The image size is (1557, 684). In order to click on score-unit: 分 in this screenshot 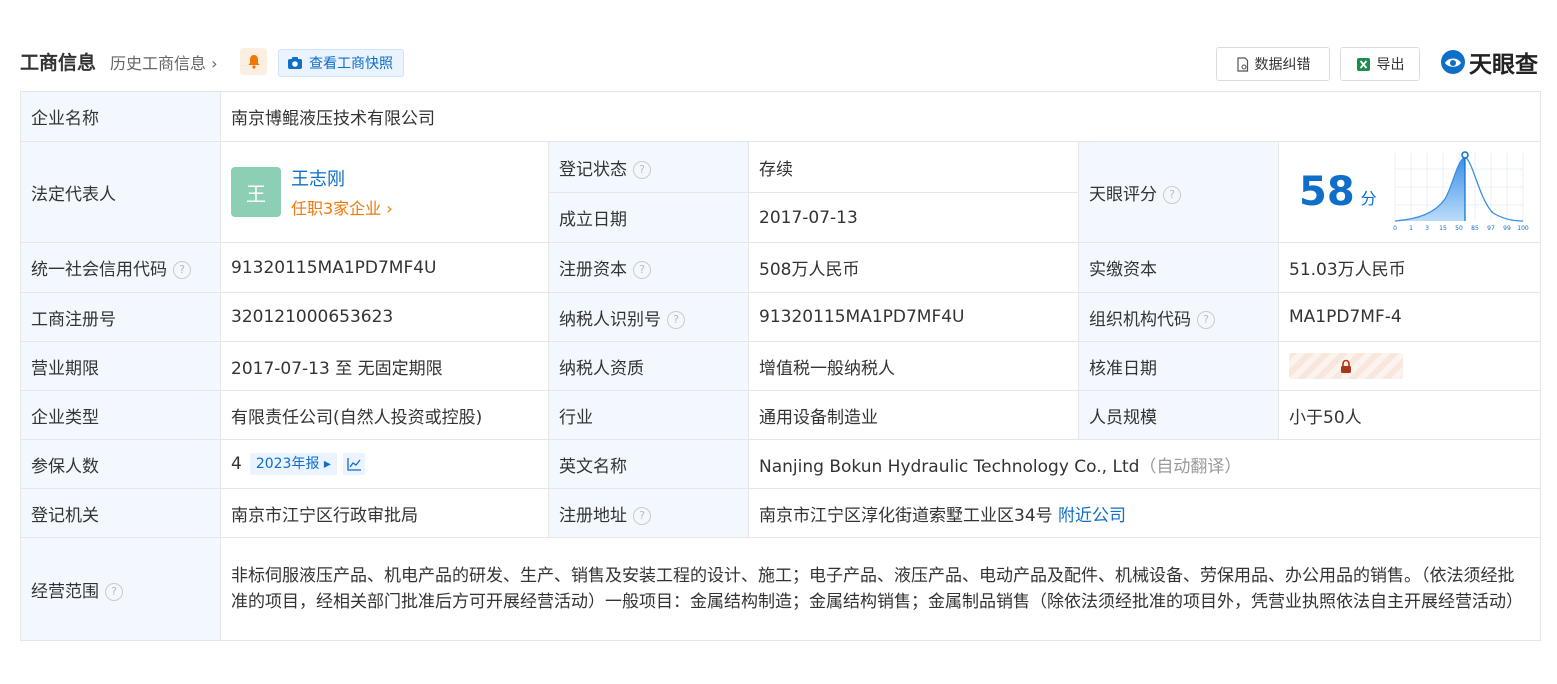, I will do `click(1368, 198)`.